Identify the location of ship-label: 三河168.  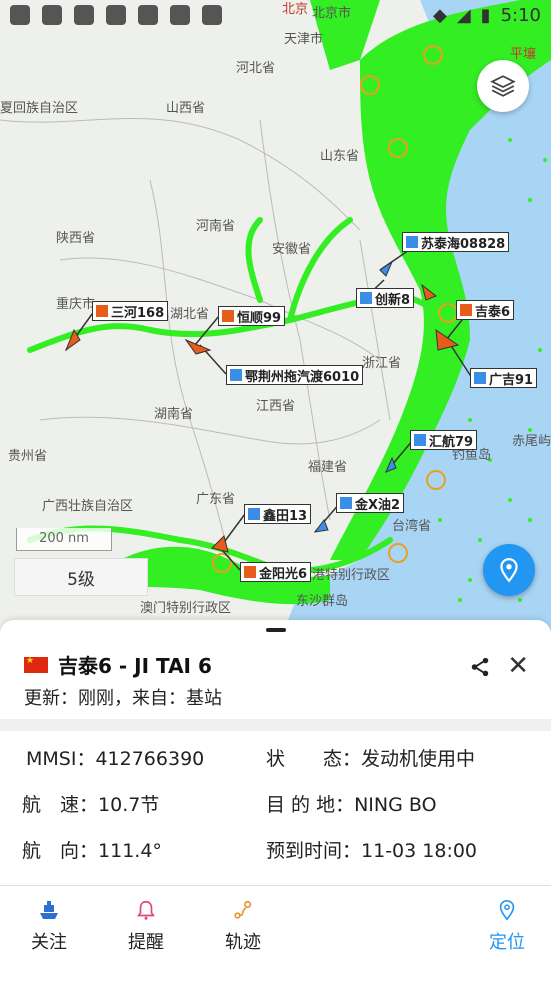
(130, 311).